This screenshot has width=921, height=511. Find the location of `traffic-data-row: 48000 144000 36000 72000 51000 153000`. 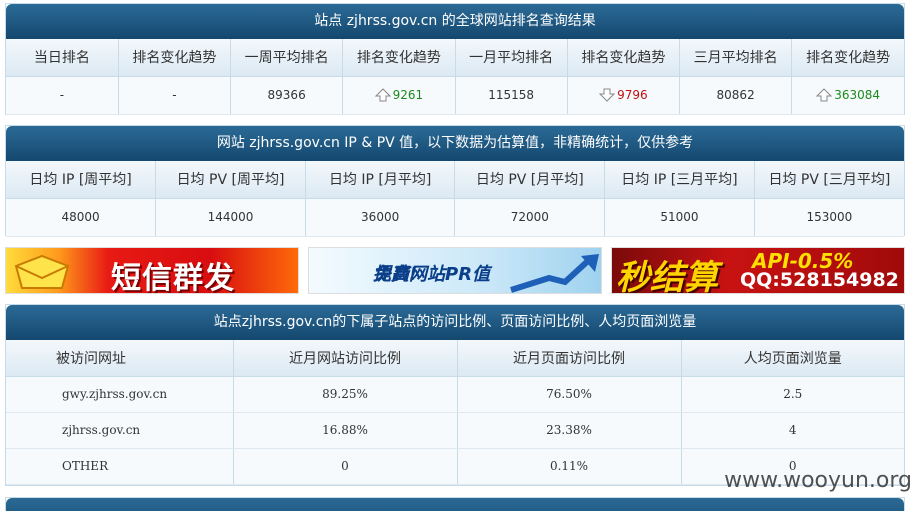

traffic-data-row: 48000 144000 36000 72000 51000 153000 is located at coordinates (455, 217).